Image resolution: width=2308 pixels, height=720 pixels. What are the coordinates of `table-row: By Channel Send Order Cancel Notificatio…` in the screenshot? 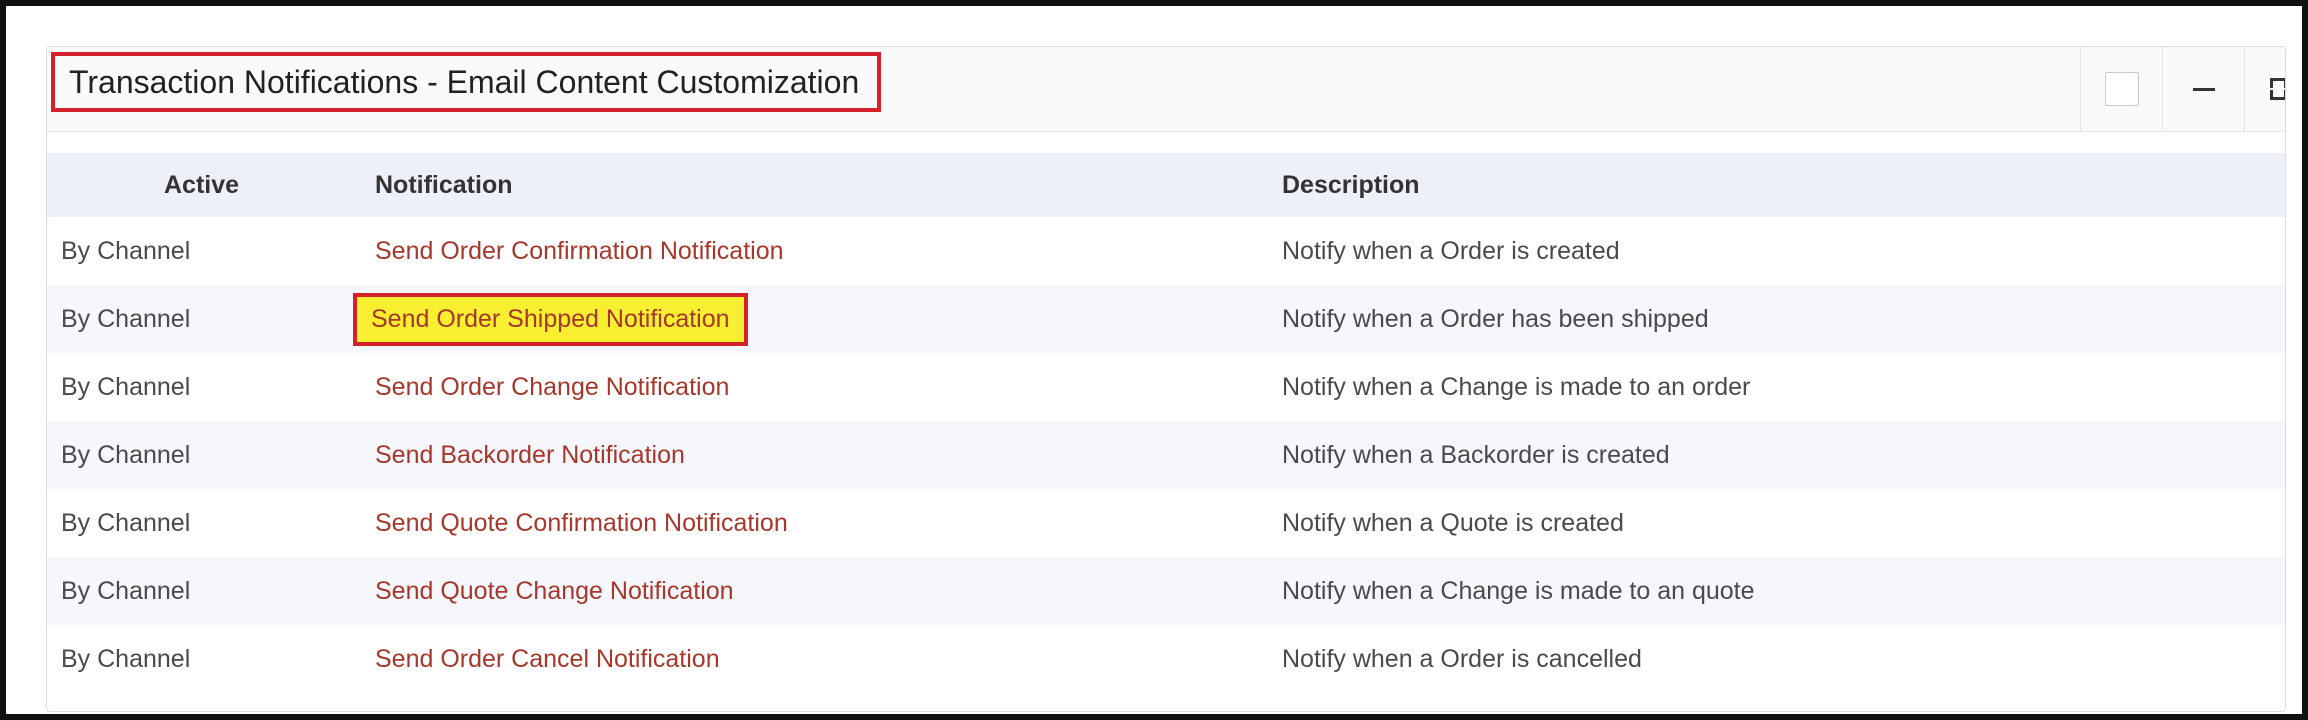 It's located at (1166, 659).